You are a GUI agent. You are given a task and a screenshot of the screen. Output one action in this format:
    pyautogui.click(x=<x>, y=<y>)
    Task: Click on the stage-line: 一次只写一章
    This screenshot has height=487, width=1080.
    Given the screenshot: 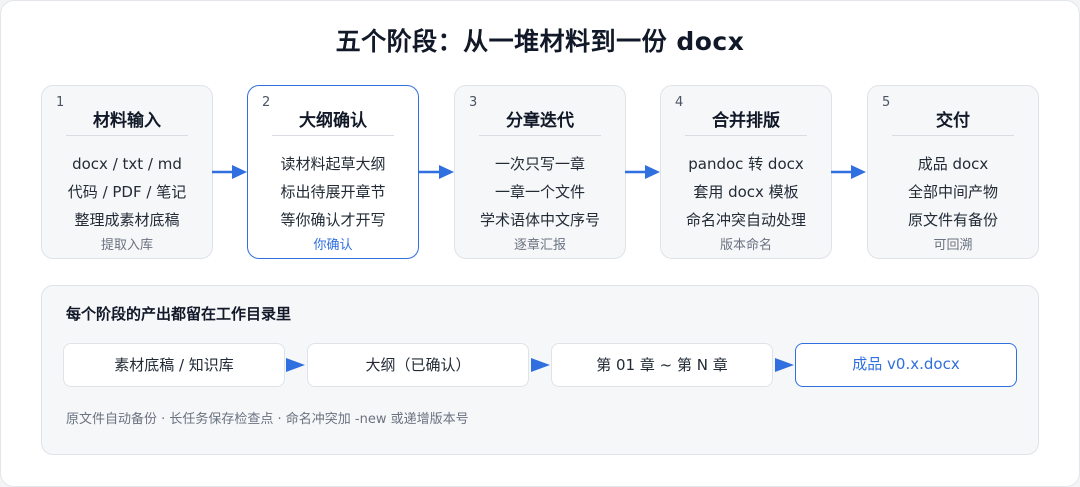 What is the action you would take?
    pyautogui.click(x=539, y=164)
    